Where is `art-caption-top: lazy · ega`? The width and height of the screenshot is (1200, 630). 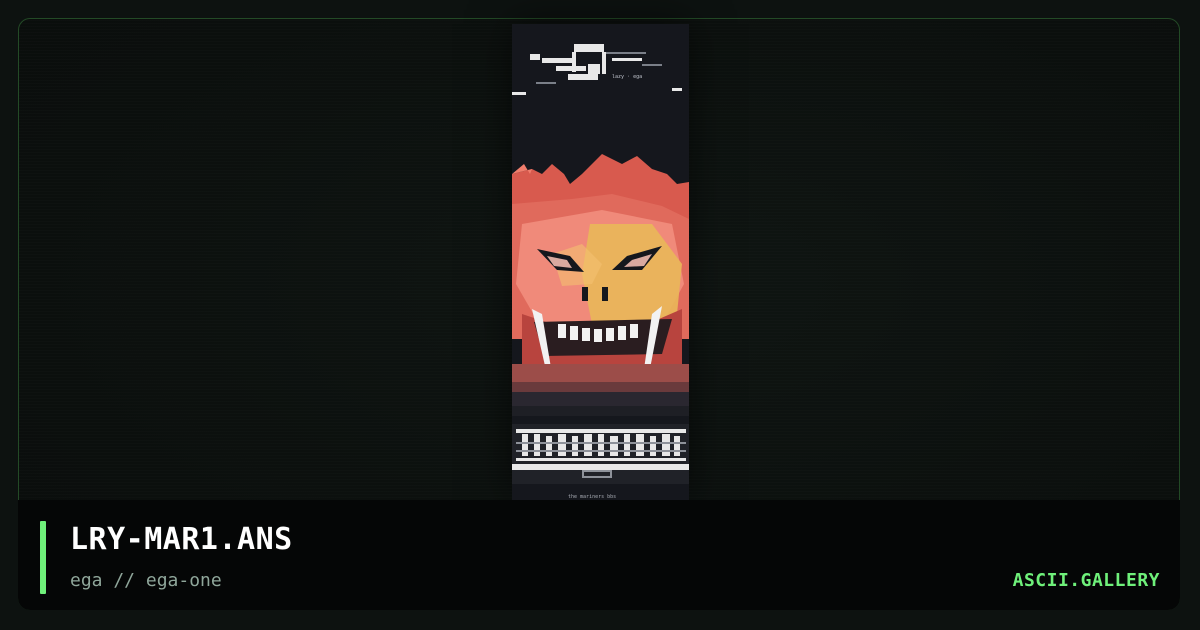 art-caption-top: lazy · ega is located at coordinates (627, 77).